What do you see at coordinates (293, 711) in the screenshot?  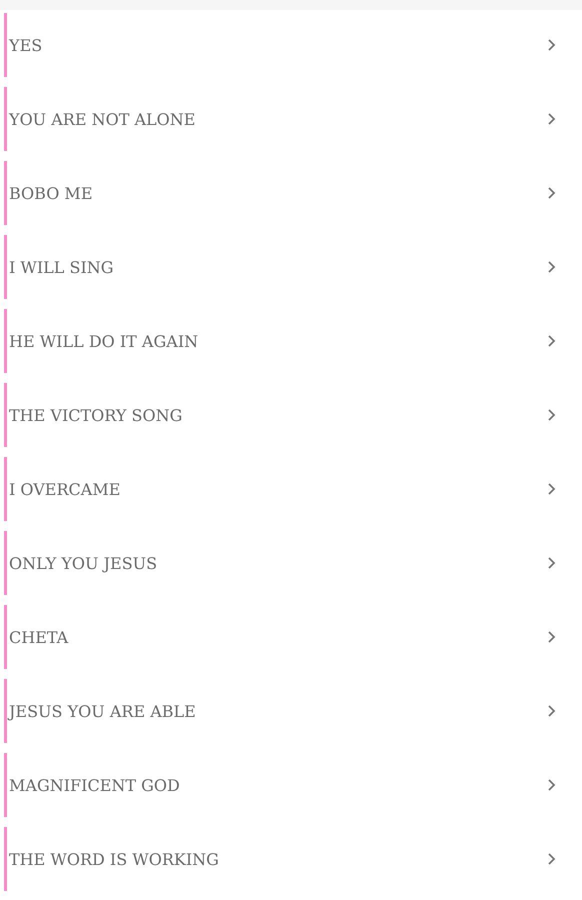 I see `song-item: JESUS YOU ARE ABLE` at bounding box center [293, 711].